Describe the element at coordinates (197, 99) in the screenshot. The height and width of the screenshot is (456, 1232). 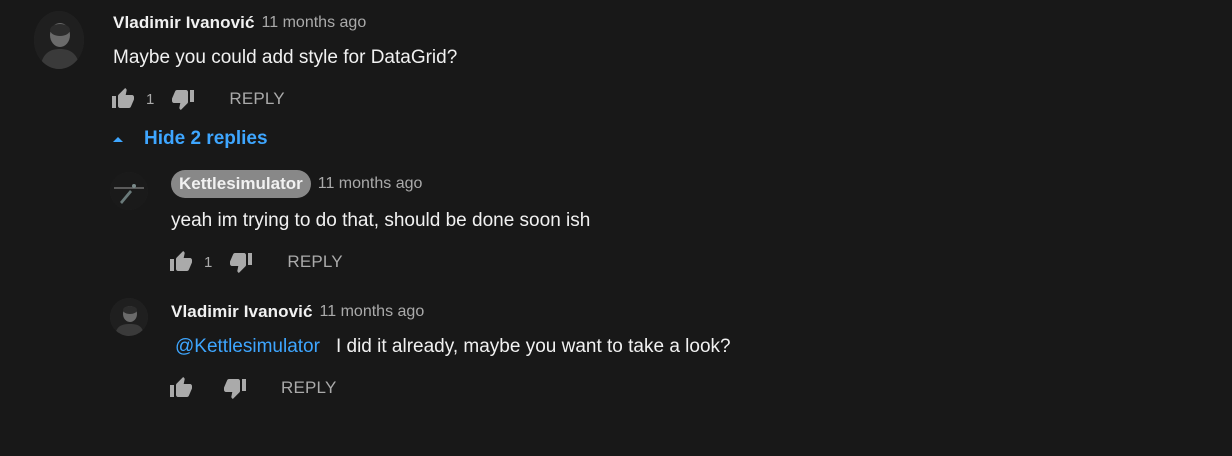
I see `comment-actions: 1 REPLY` at that location.